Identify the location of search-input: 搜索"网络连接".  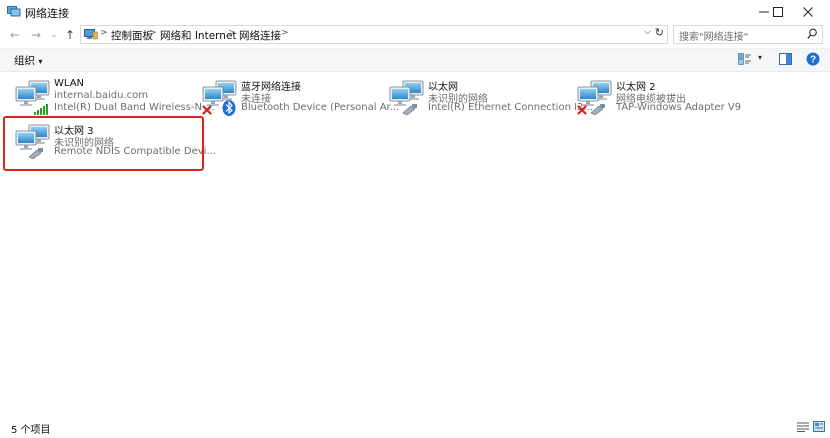
(713, 35).